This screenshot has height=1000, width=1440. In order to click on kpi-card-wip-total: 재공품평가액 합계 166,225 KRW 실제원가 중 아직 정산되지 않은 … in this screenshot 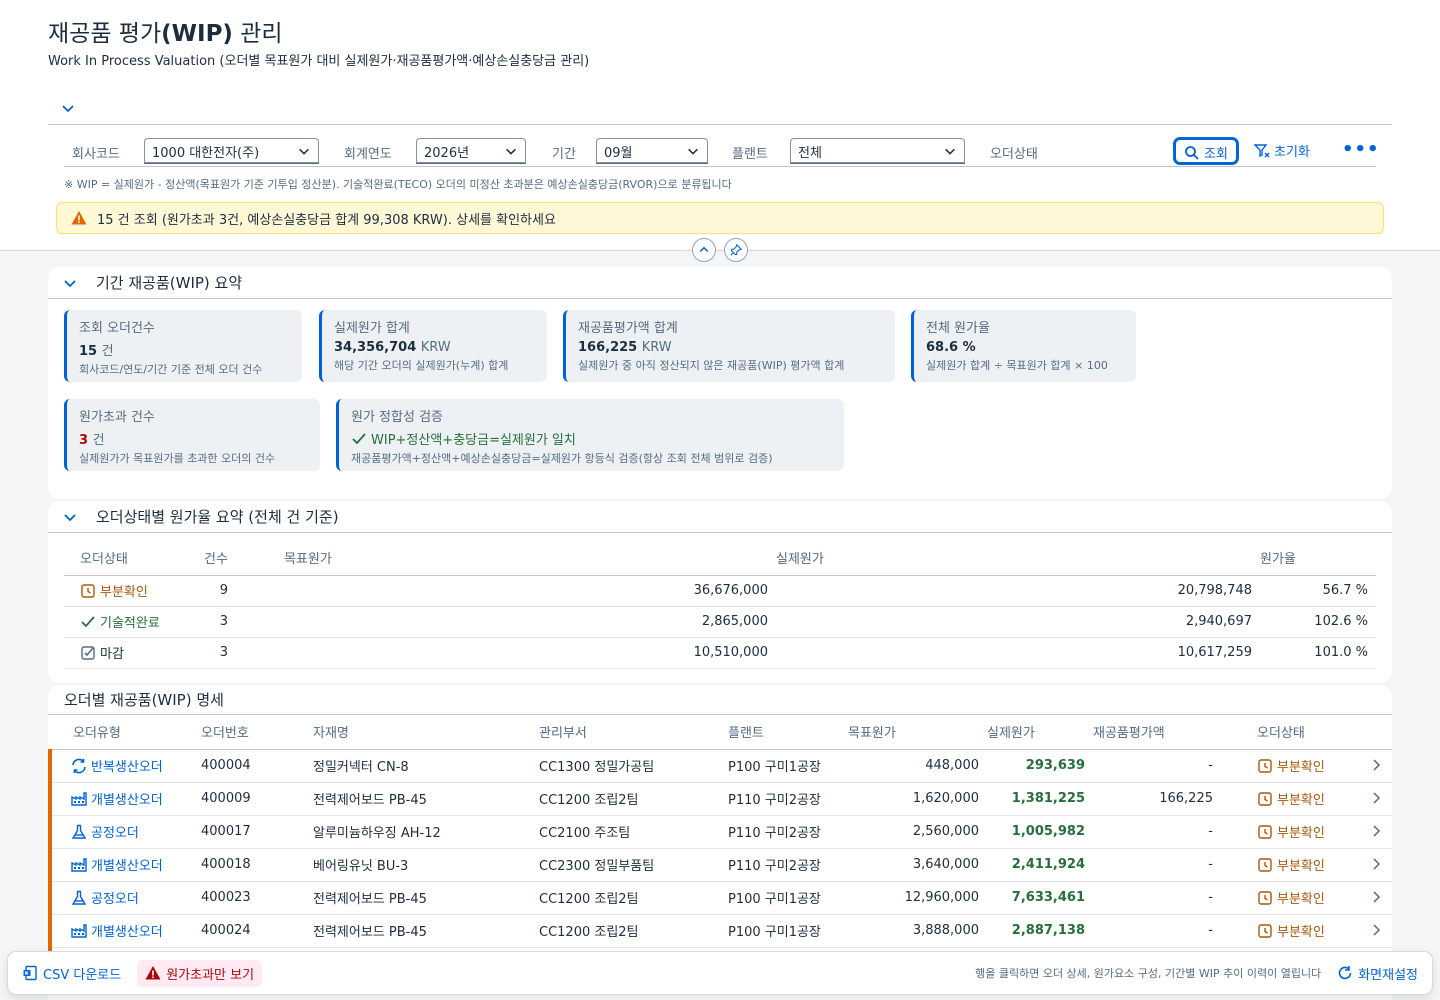, I will do `click(729, 346)`.